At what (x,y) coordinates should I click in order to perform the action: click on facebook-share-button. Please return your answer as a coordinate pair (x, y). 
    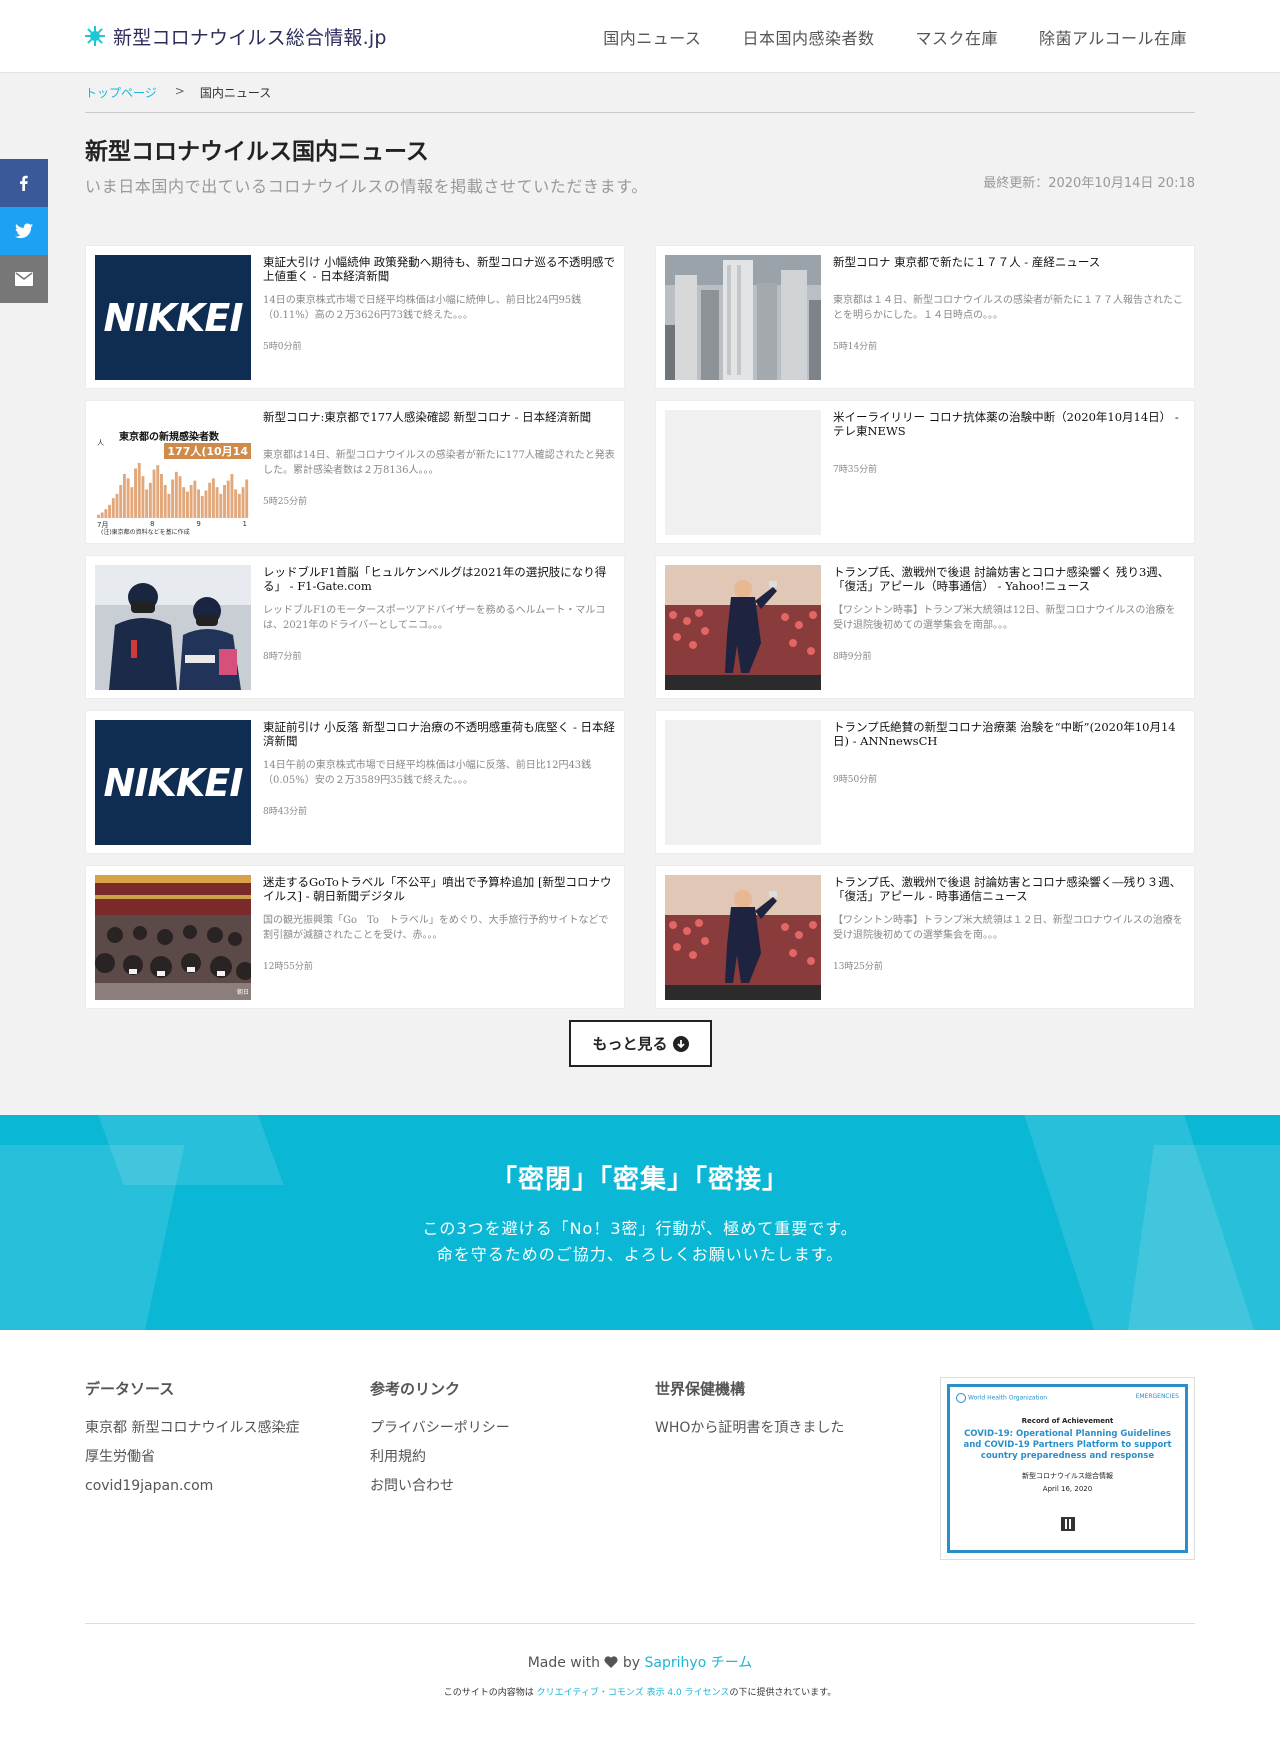
    Looking at the image, I should click on (24, 183).